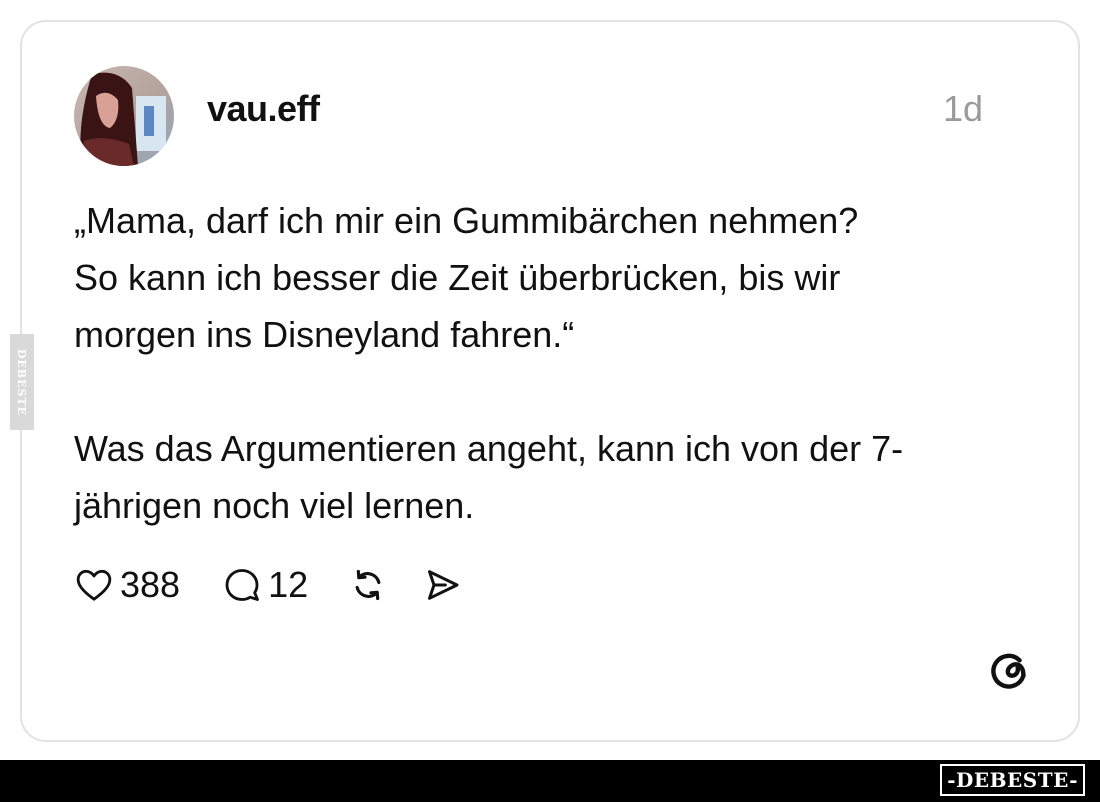 The height and width of the screenshot is (802, 1100). I want to click on send-icon, so click(443, 585).